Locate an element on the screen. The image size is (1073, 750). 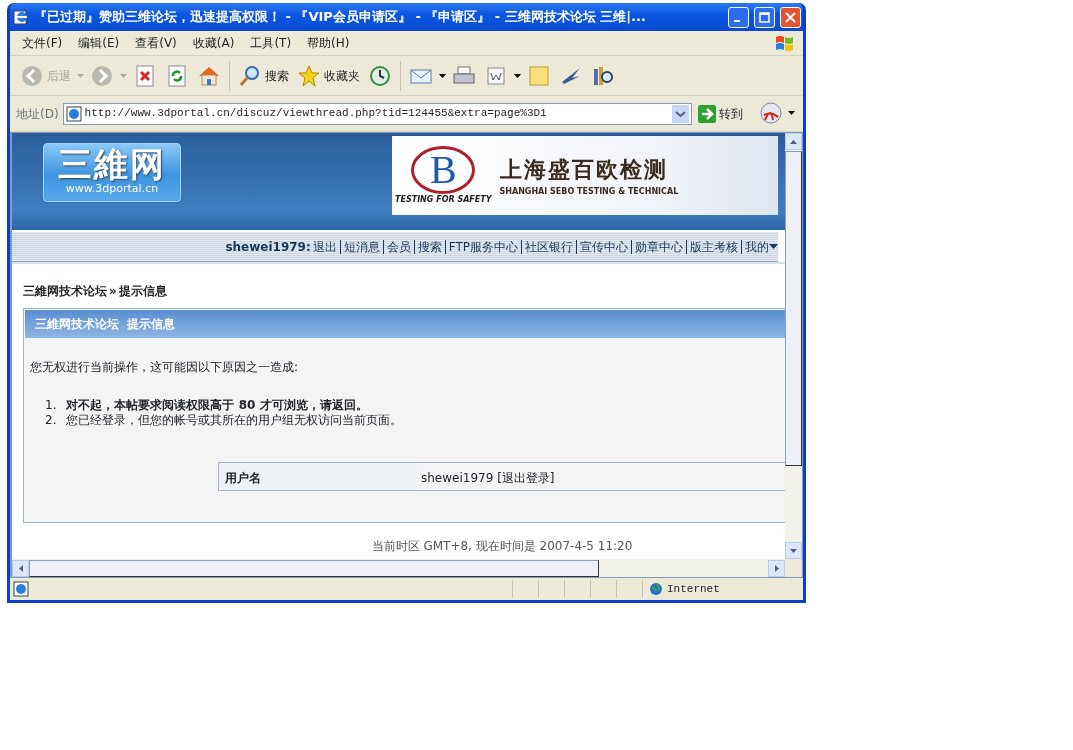
toolbar-button: 收藏夹 is located at coordinates (328, 75).